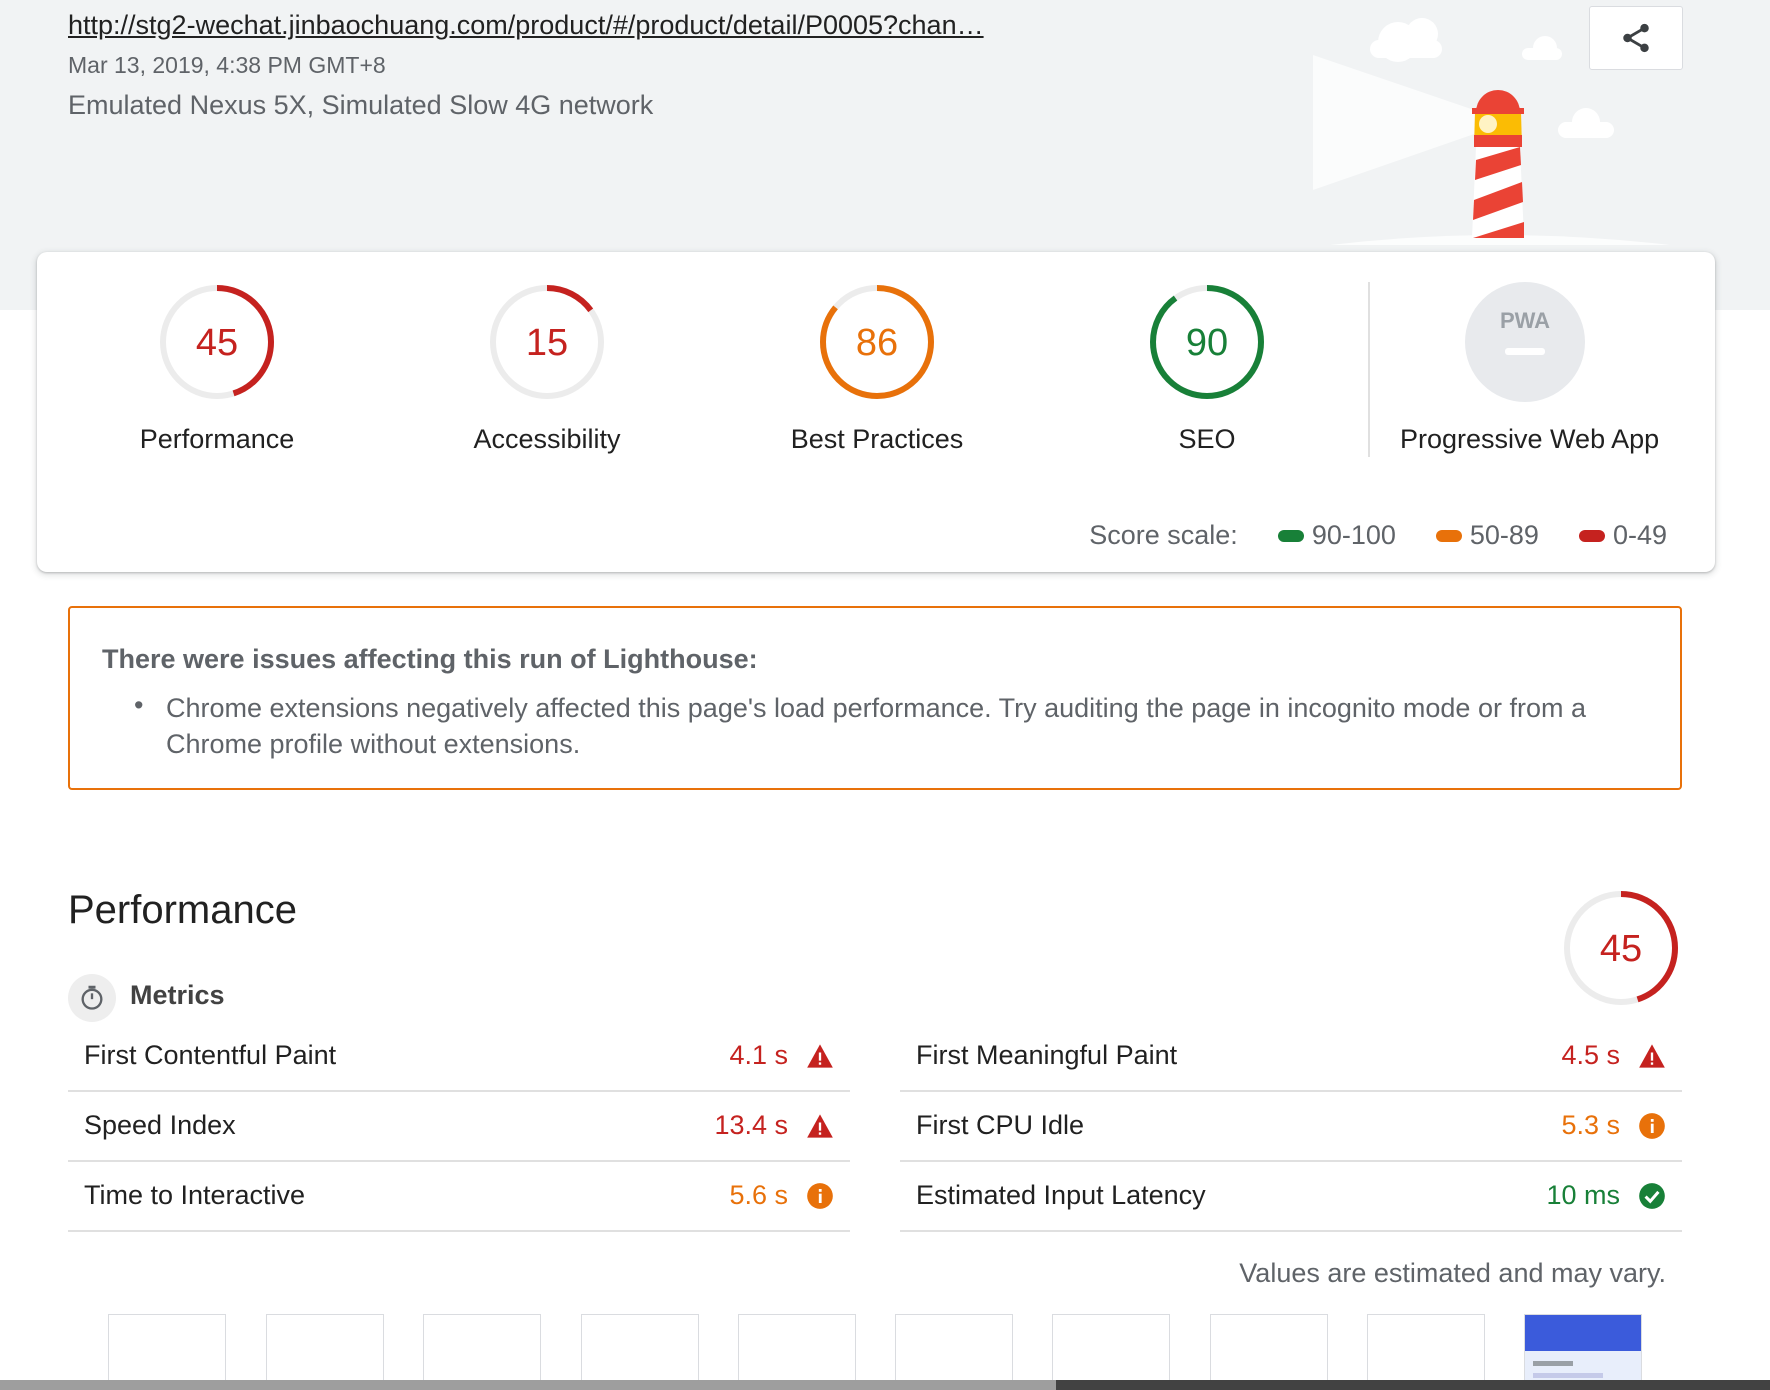 This screenshot has height=1390, width=1770. What do you see at coordinates (1652, 1196) in the screenshot?
I see `check-icon` at bounding box center [1652, 1196].